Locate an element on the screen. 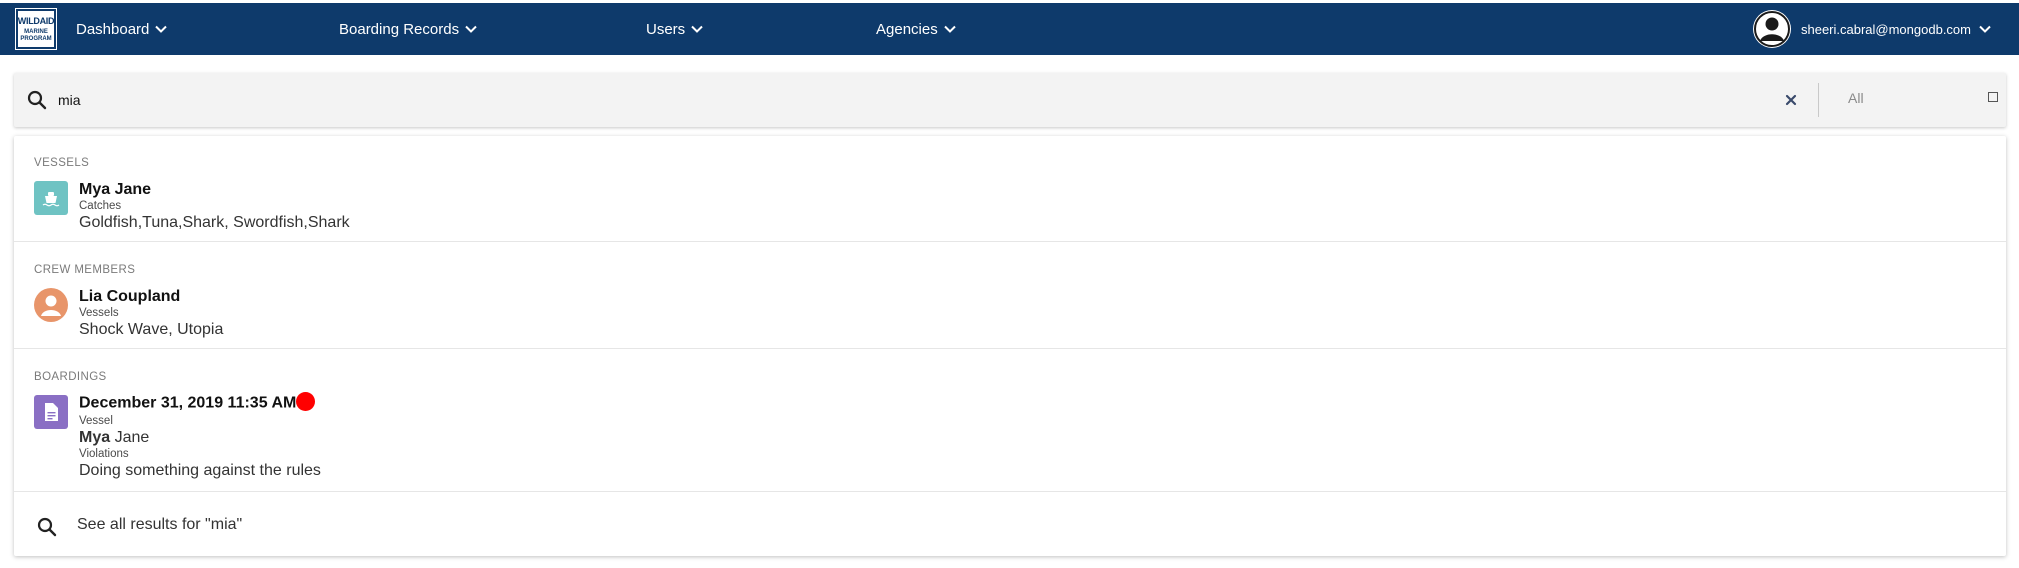 The height and width of the screenshot is (568, 2019). status-dot-icon is located at coordinates (306, 401).